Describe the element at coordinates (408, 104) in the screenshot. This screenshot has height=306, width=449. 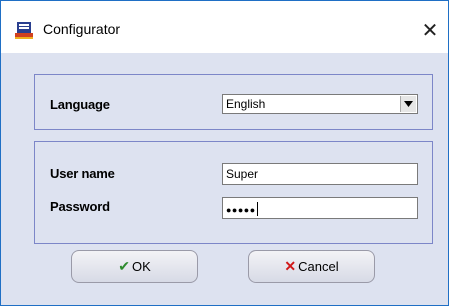
I see `dropdown-arrow-icon` at that location.